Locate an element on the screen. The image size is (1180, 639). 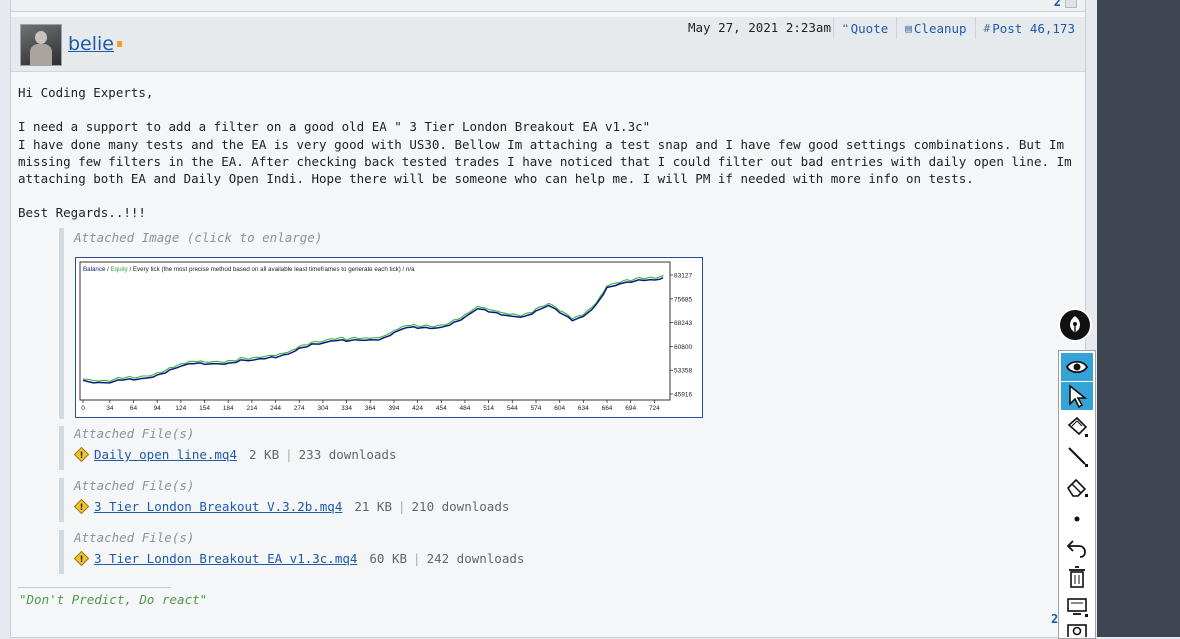
attachment-file-link: 3 Tier London Breakout EA v1.3c.mq4 is located at coordinates (225, 558).